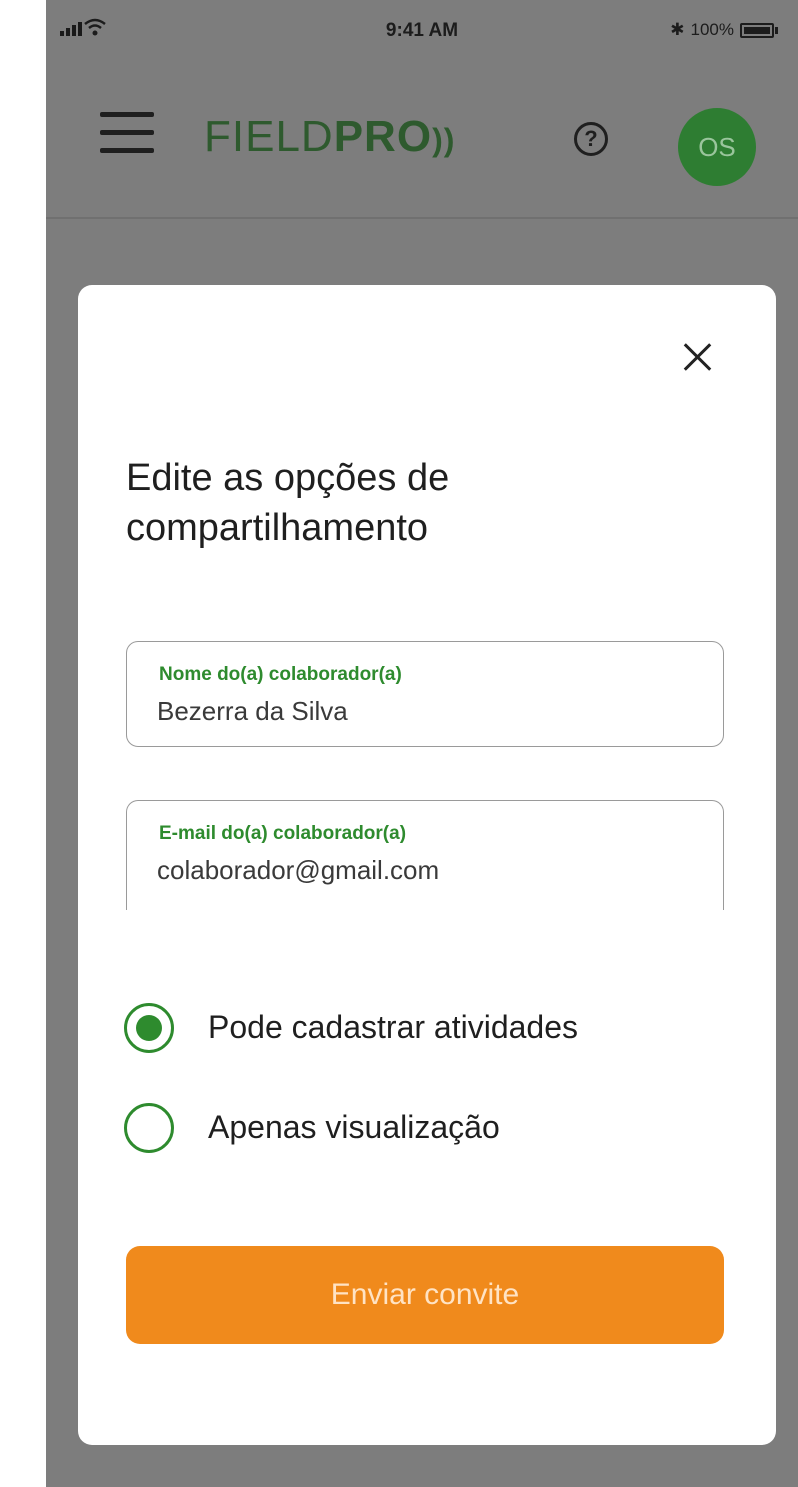 This screenshot has width=798, height=1487. What do you see at coordinates (444, 140) in the screenshot?
I see `brand-logo-wave: ))` at bounding box center [444, 140].